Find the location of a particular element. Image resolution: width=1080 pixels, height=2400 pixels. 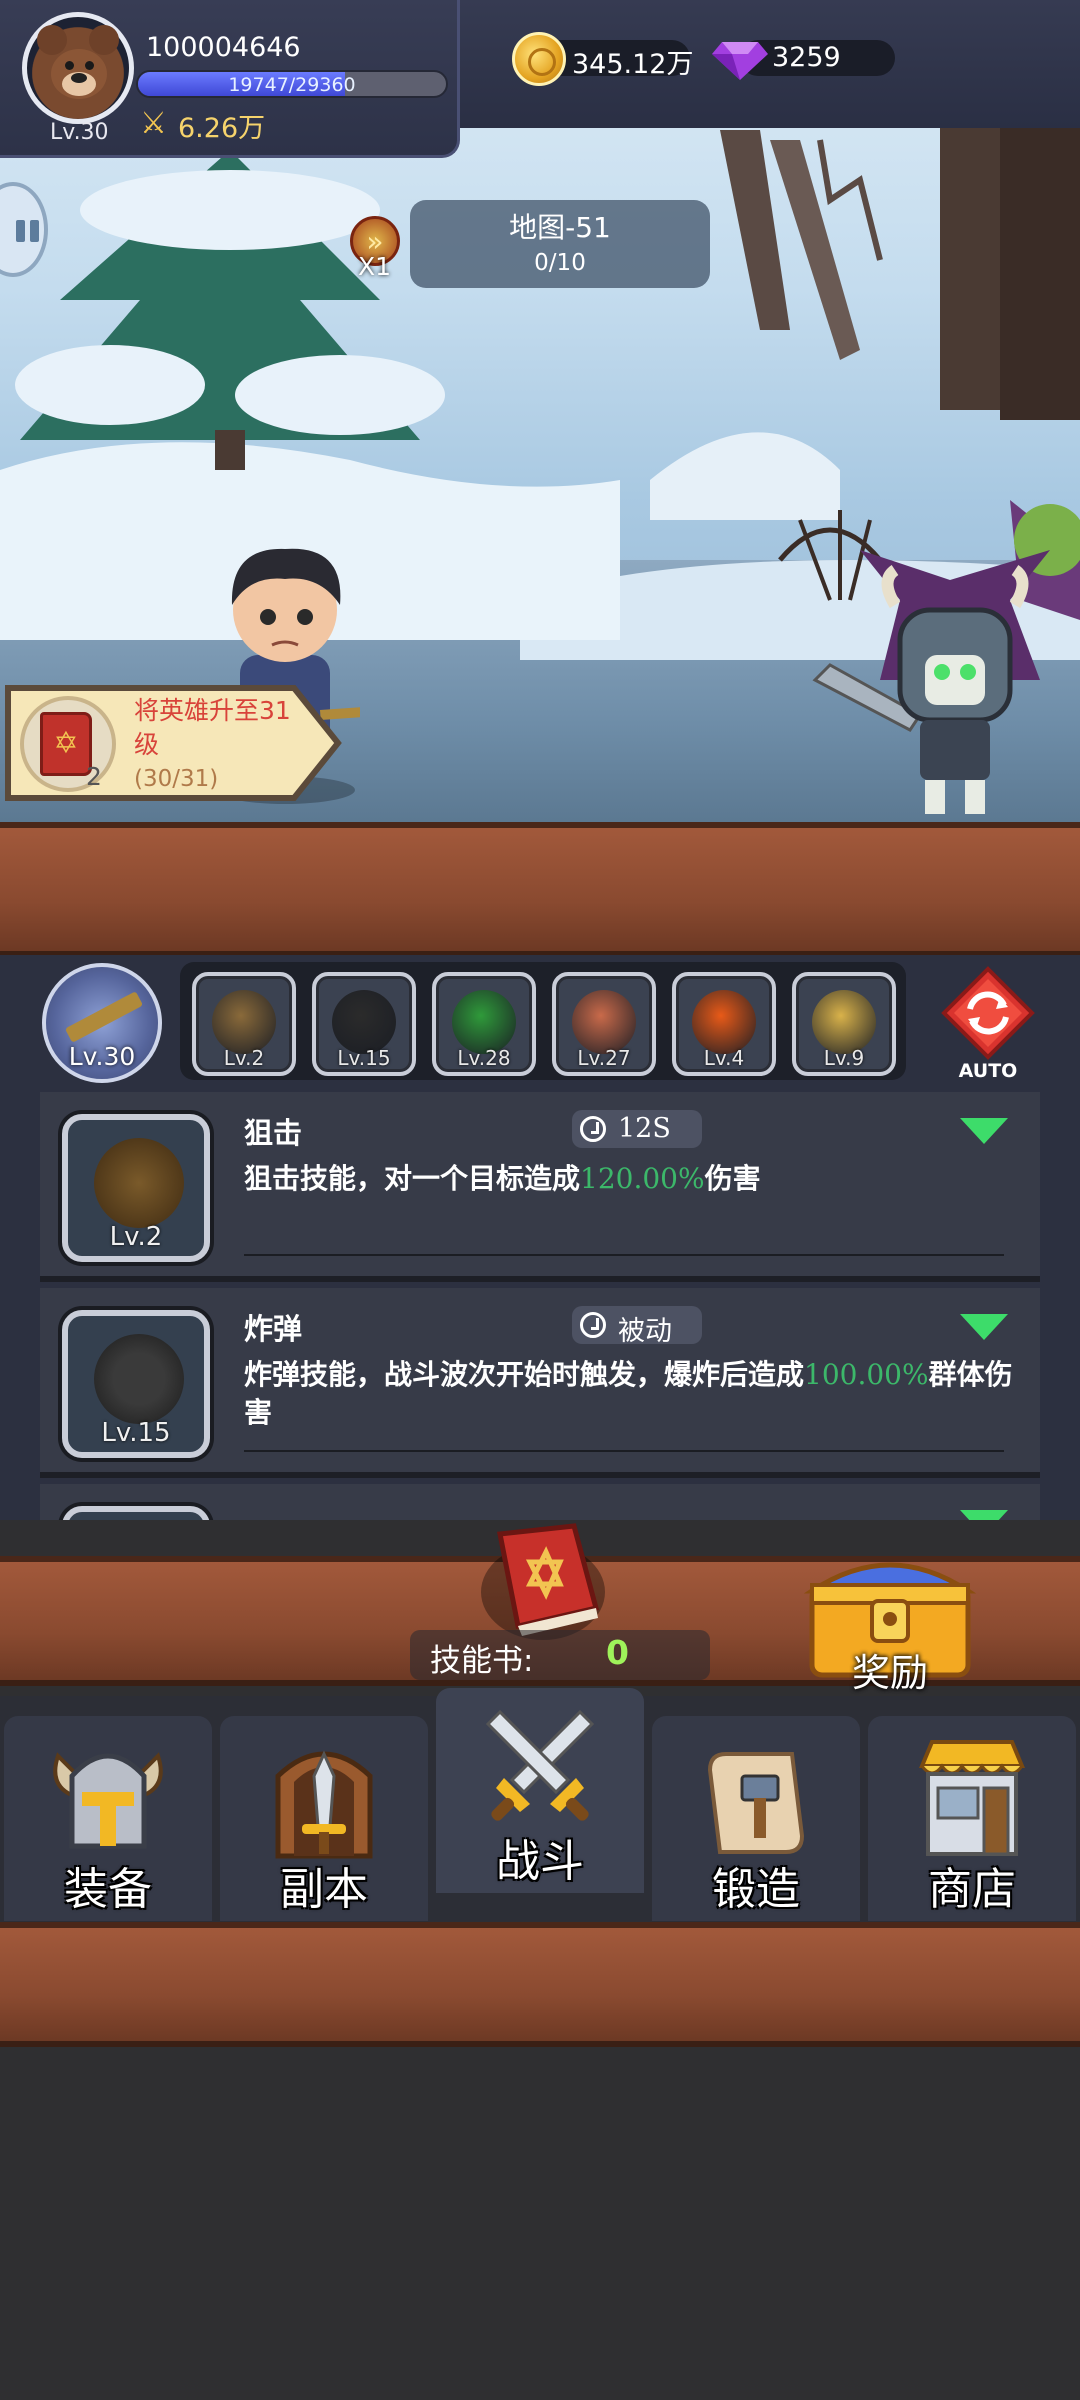

scroll-hammer-icon is located at coordinates (756, 1803).